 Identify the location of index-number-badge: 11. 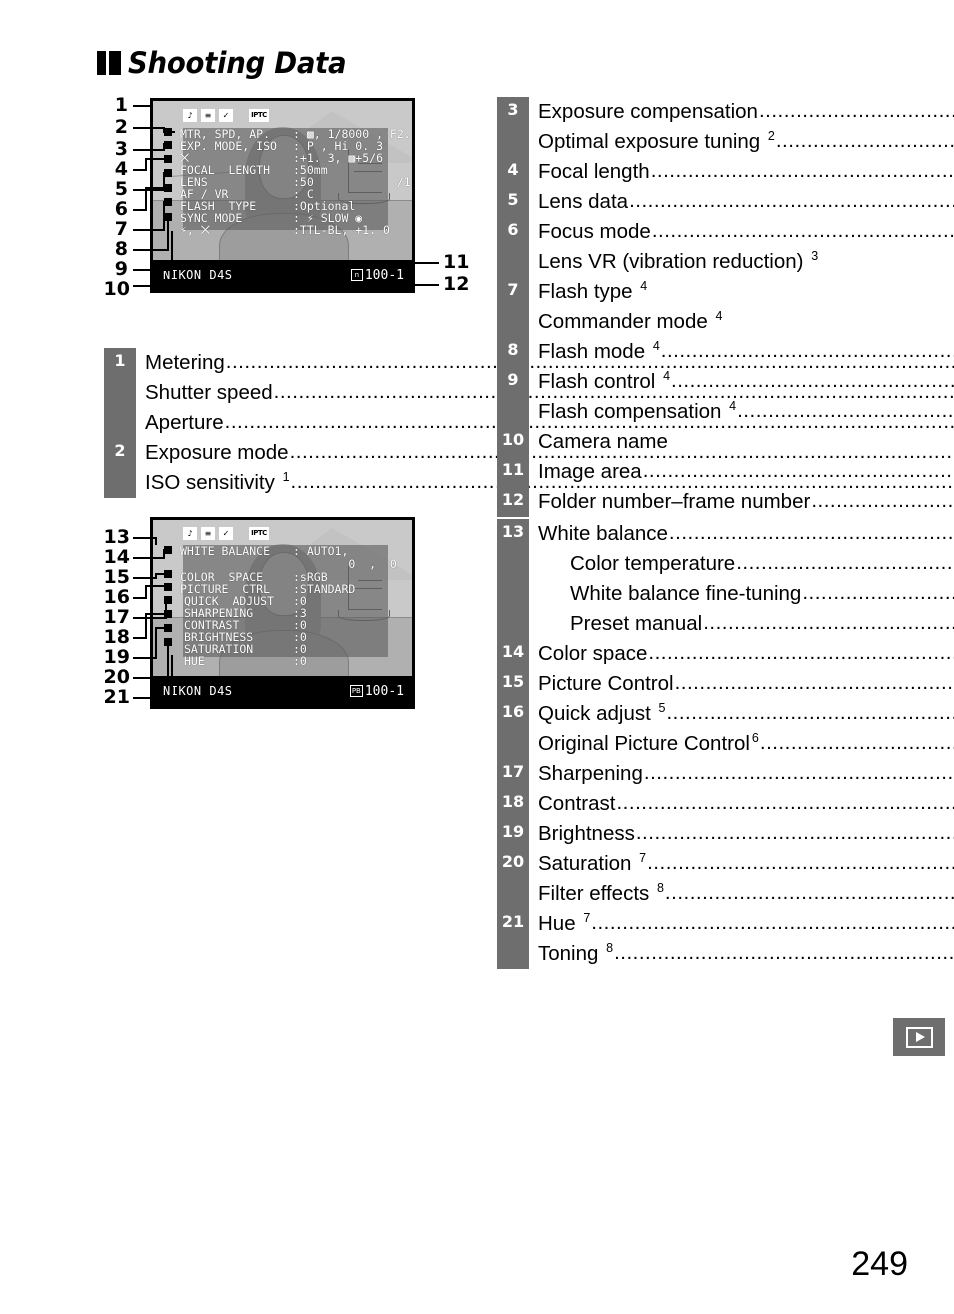
(513, 472).